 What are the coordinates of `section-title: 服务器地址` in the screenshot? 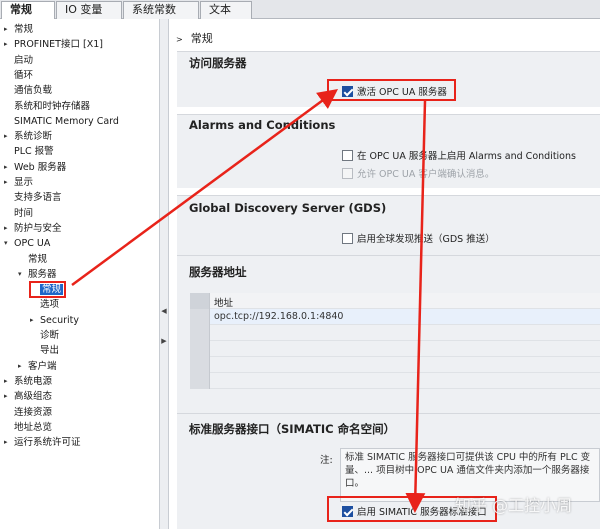 It's located at (218, 272).